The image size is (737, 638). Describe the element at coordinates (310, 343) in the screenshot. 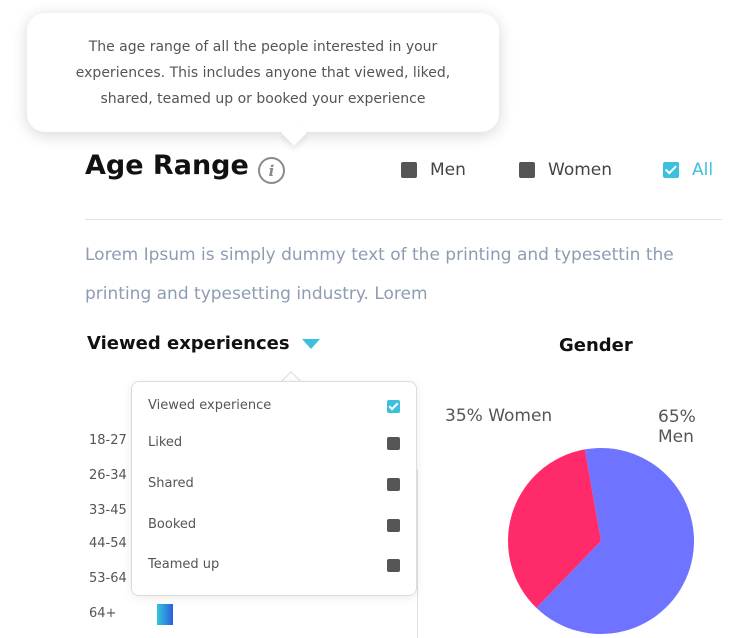

I see `caret-down-icon` at that location.